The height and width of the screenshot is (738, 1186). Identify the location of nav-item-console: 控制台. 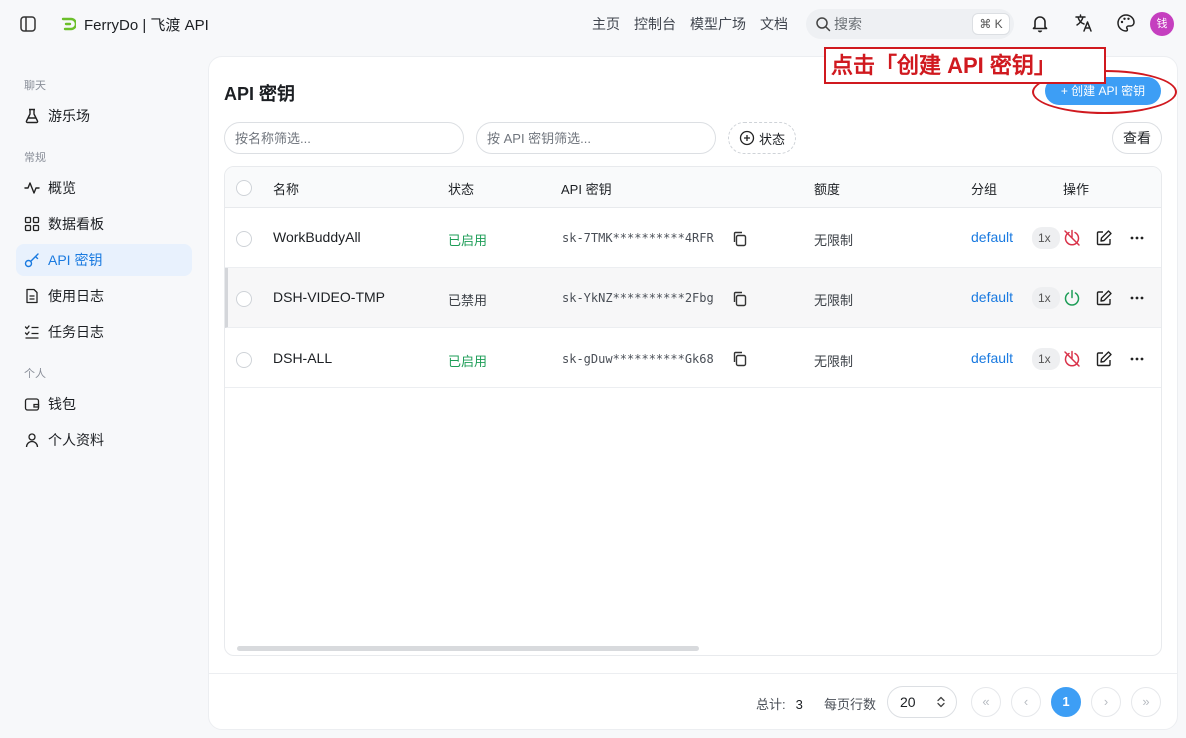
(655, 24).